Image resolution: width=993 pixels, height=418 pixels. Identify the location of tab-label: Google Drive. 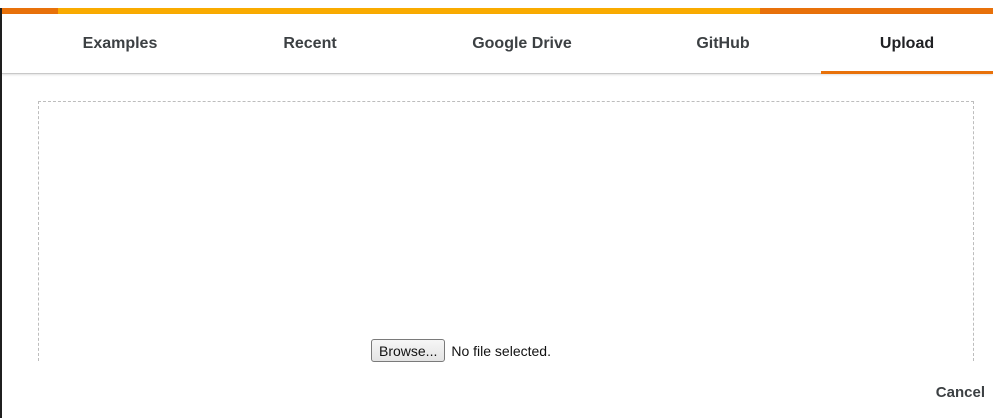
(522, 43).